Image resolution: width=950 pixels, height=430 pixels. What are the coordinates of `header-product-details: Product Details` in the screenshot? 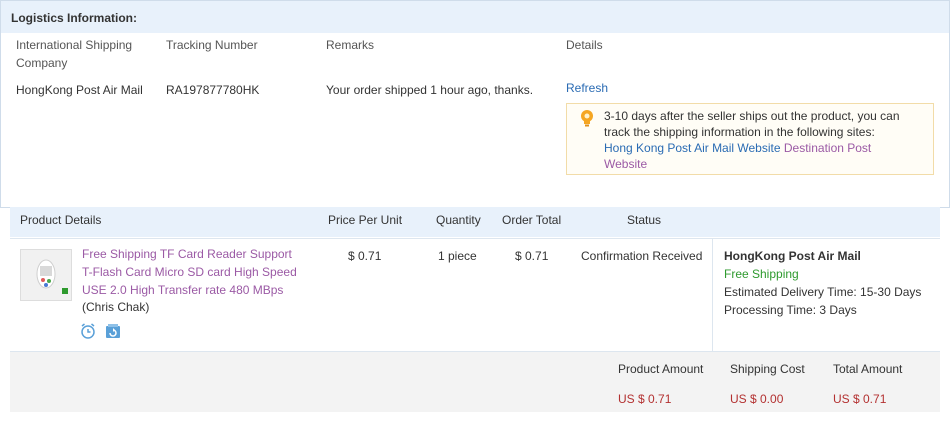 It's located at (61, 220).